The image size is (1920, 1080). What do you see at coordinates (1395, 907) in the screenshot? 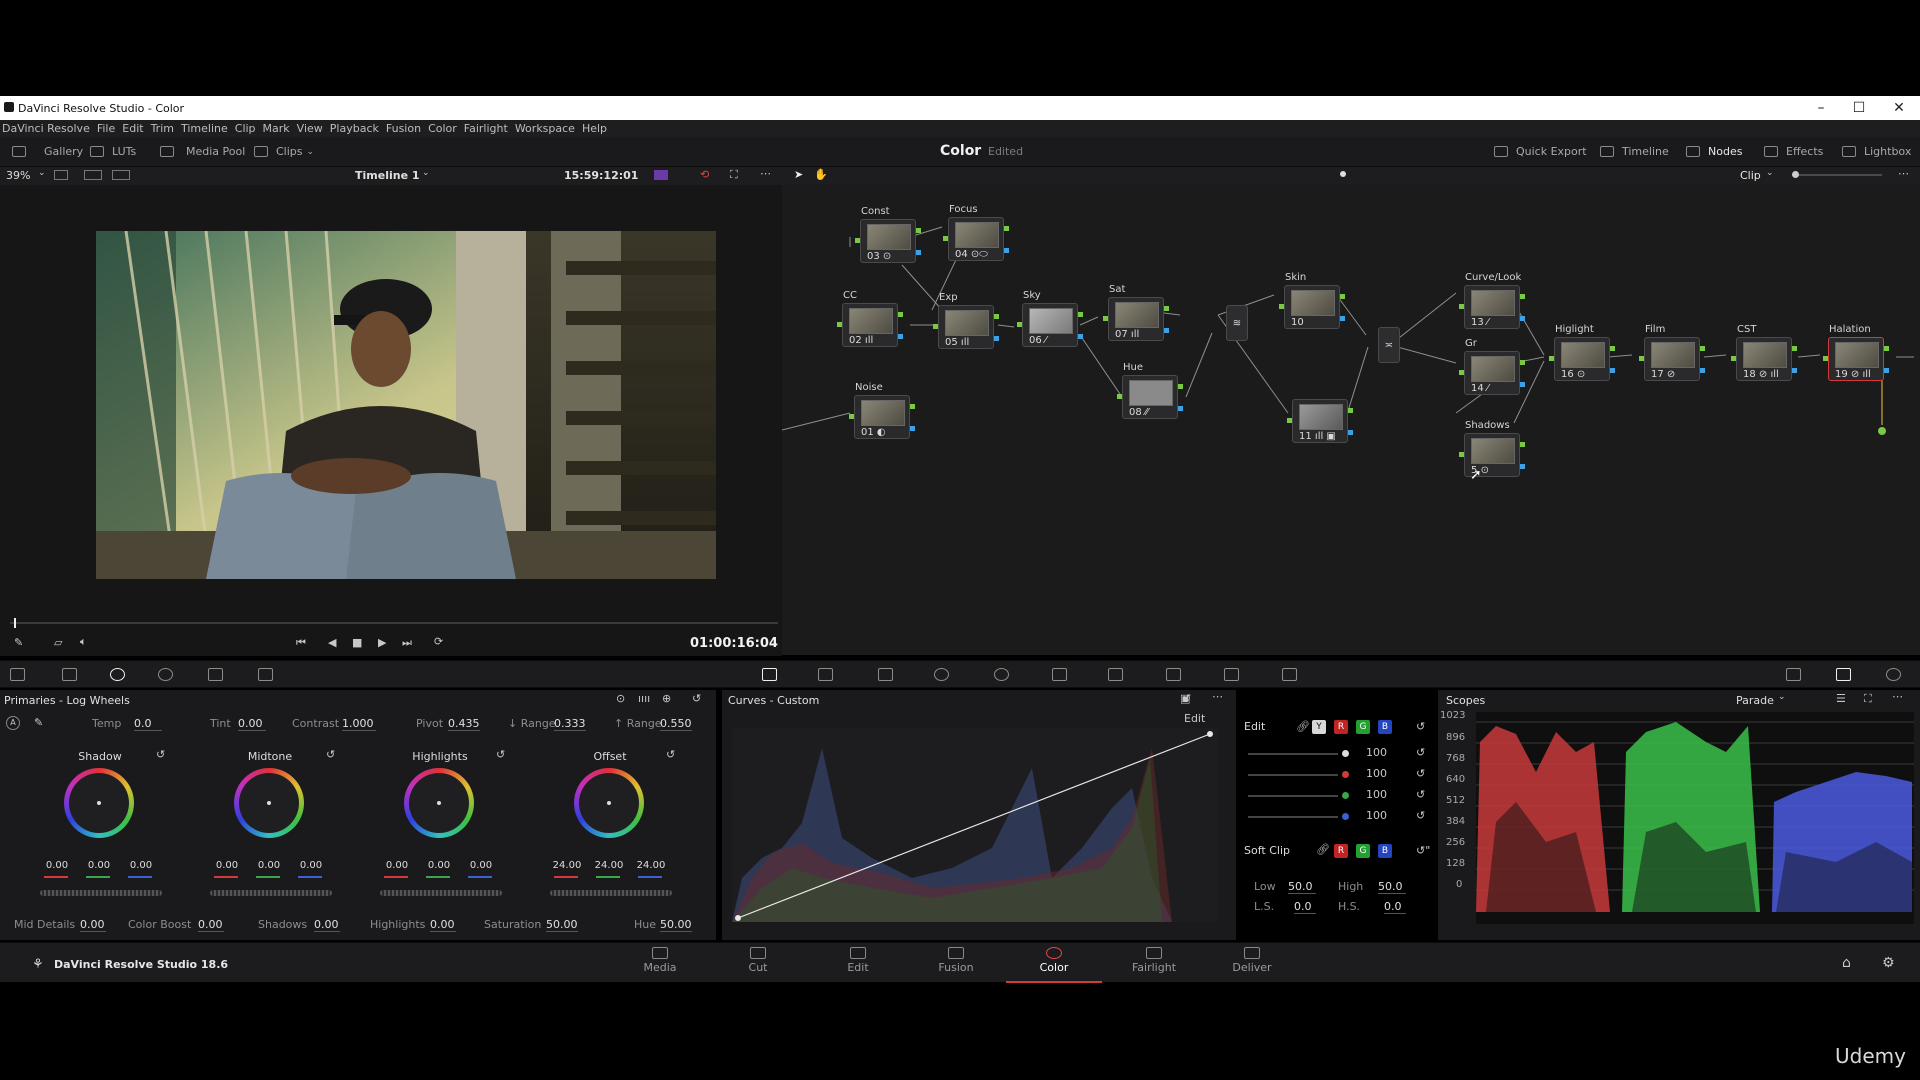
I see `hs-field: 0.0` at bounding box center [1395, 907].